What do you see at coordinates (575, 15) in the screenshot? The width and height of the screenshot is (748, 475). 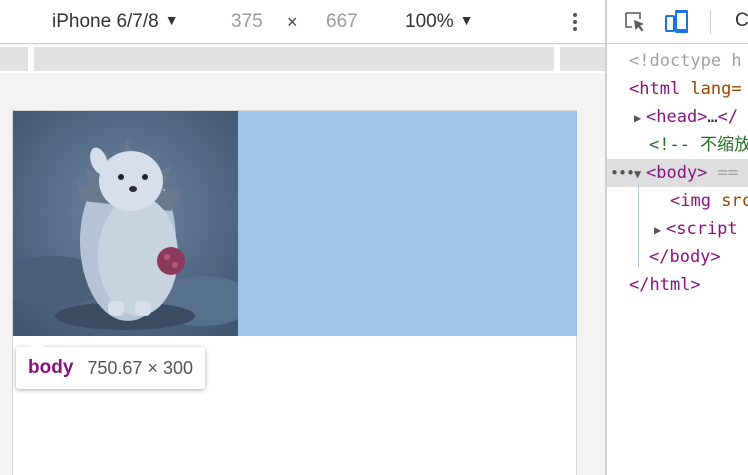 I see `vertical-dots-icon` at bounding box center [575, 15].